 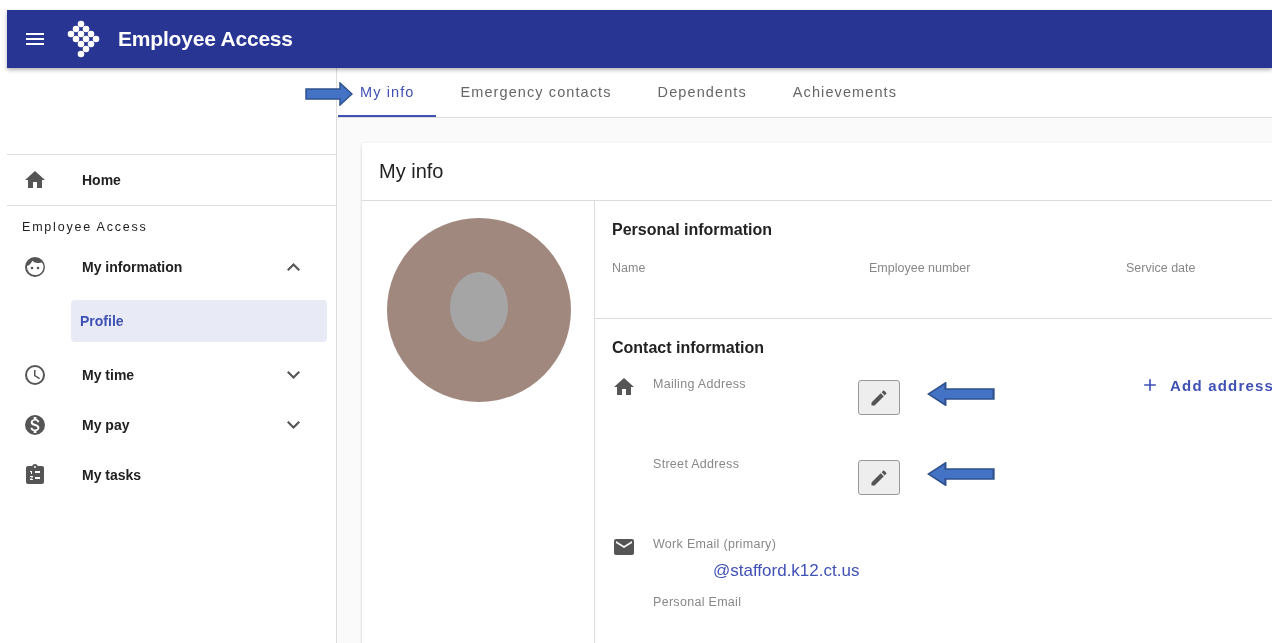 What do you see at coordinates (293, 267) in the screenshot?
I see `chevron-up-icon` at bounding box center [293, 267].